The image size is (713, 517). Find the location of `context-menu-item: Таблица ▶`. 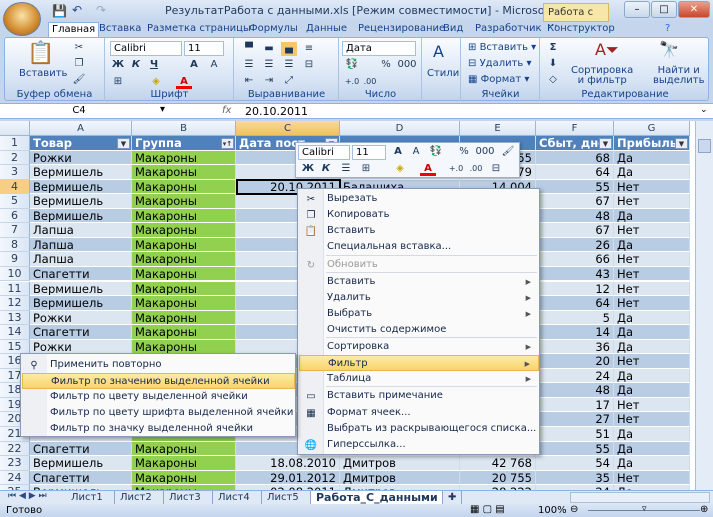

context-menu-item: Таблица ▶ is located at coordinates (419, 379).